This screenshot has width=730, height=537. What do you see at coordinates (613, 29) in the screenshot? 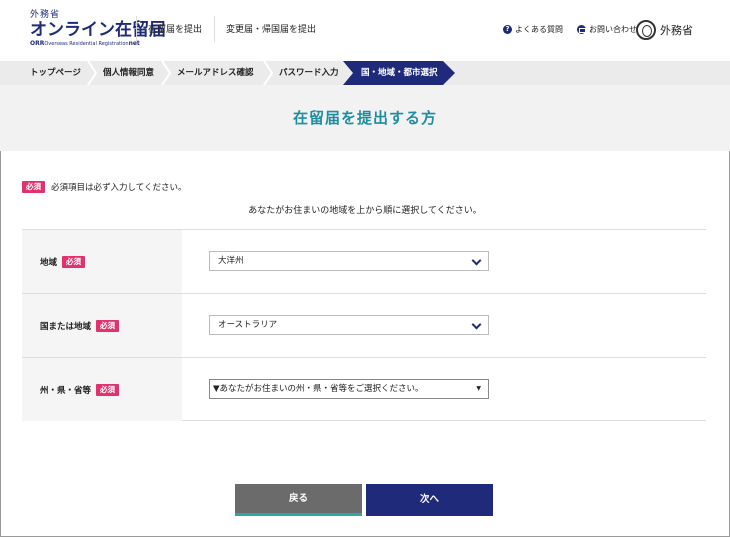
I see `contact-label: お問い合わせ` at bounding box center [613, 29].